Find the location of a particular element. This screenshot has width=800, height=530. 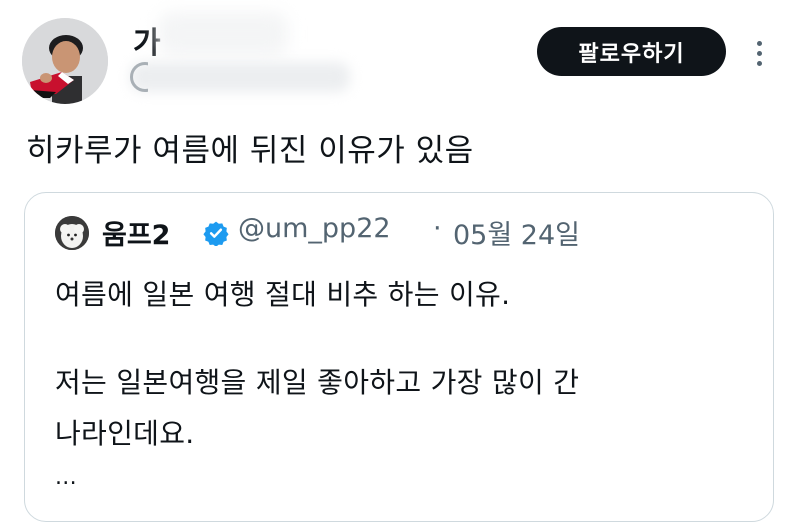

avatar-image is located at coordinates (65, 61).